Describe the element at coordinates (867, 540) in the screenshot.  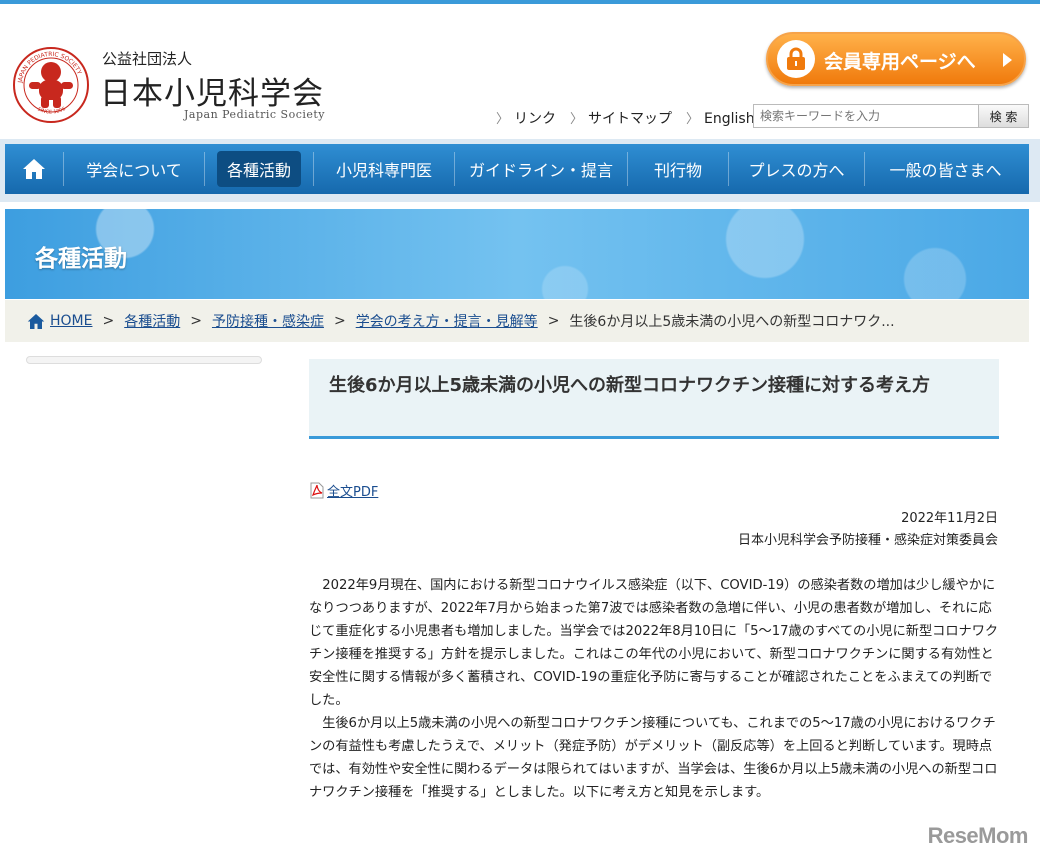
I see `committee-name: 日本小児科学会予防接種・感染症対策委員会` at that location.